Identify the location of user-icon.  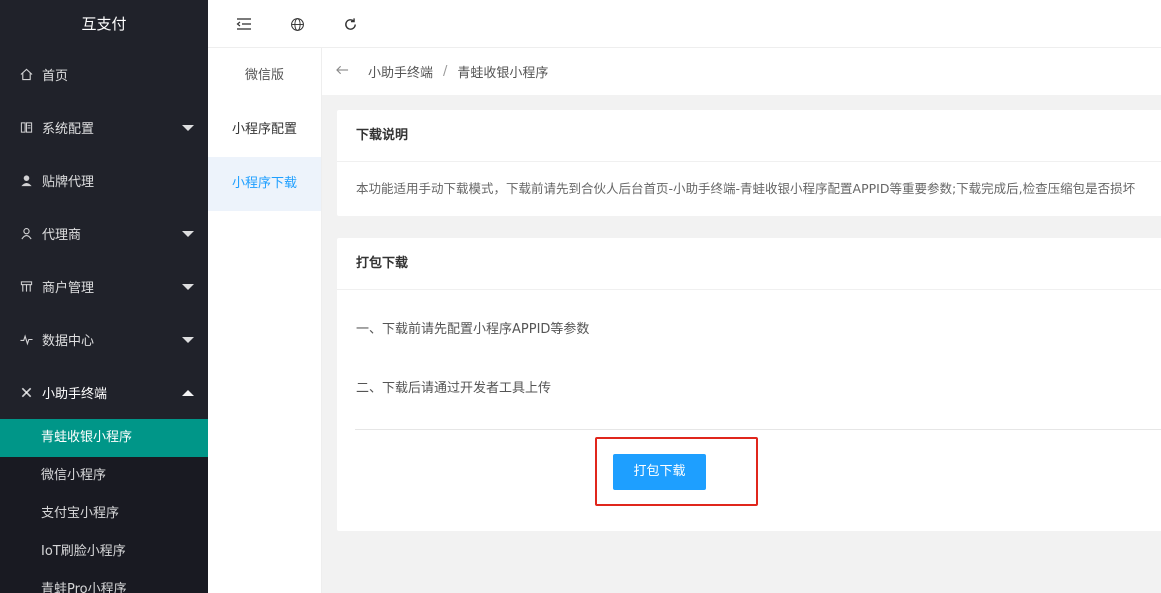
(26, 180).